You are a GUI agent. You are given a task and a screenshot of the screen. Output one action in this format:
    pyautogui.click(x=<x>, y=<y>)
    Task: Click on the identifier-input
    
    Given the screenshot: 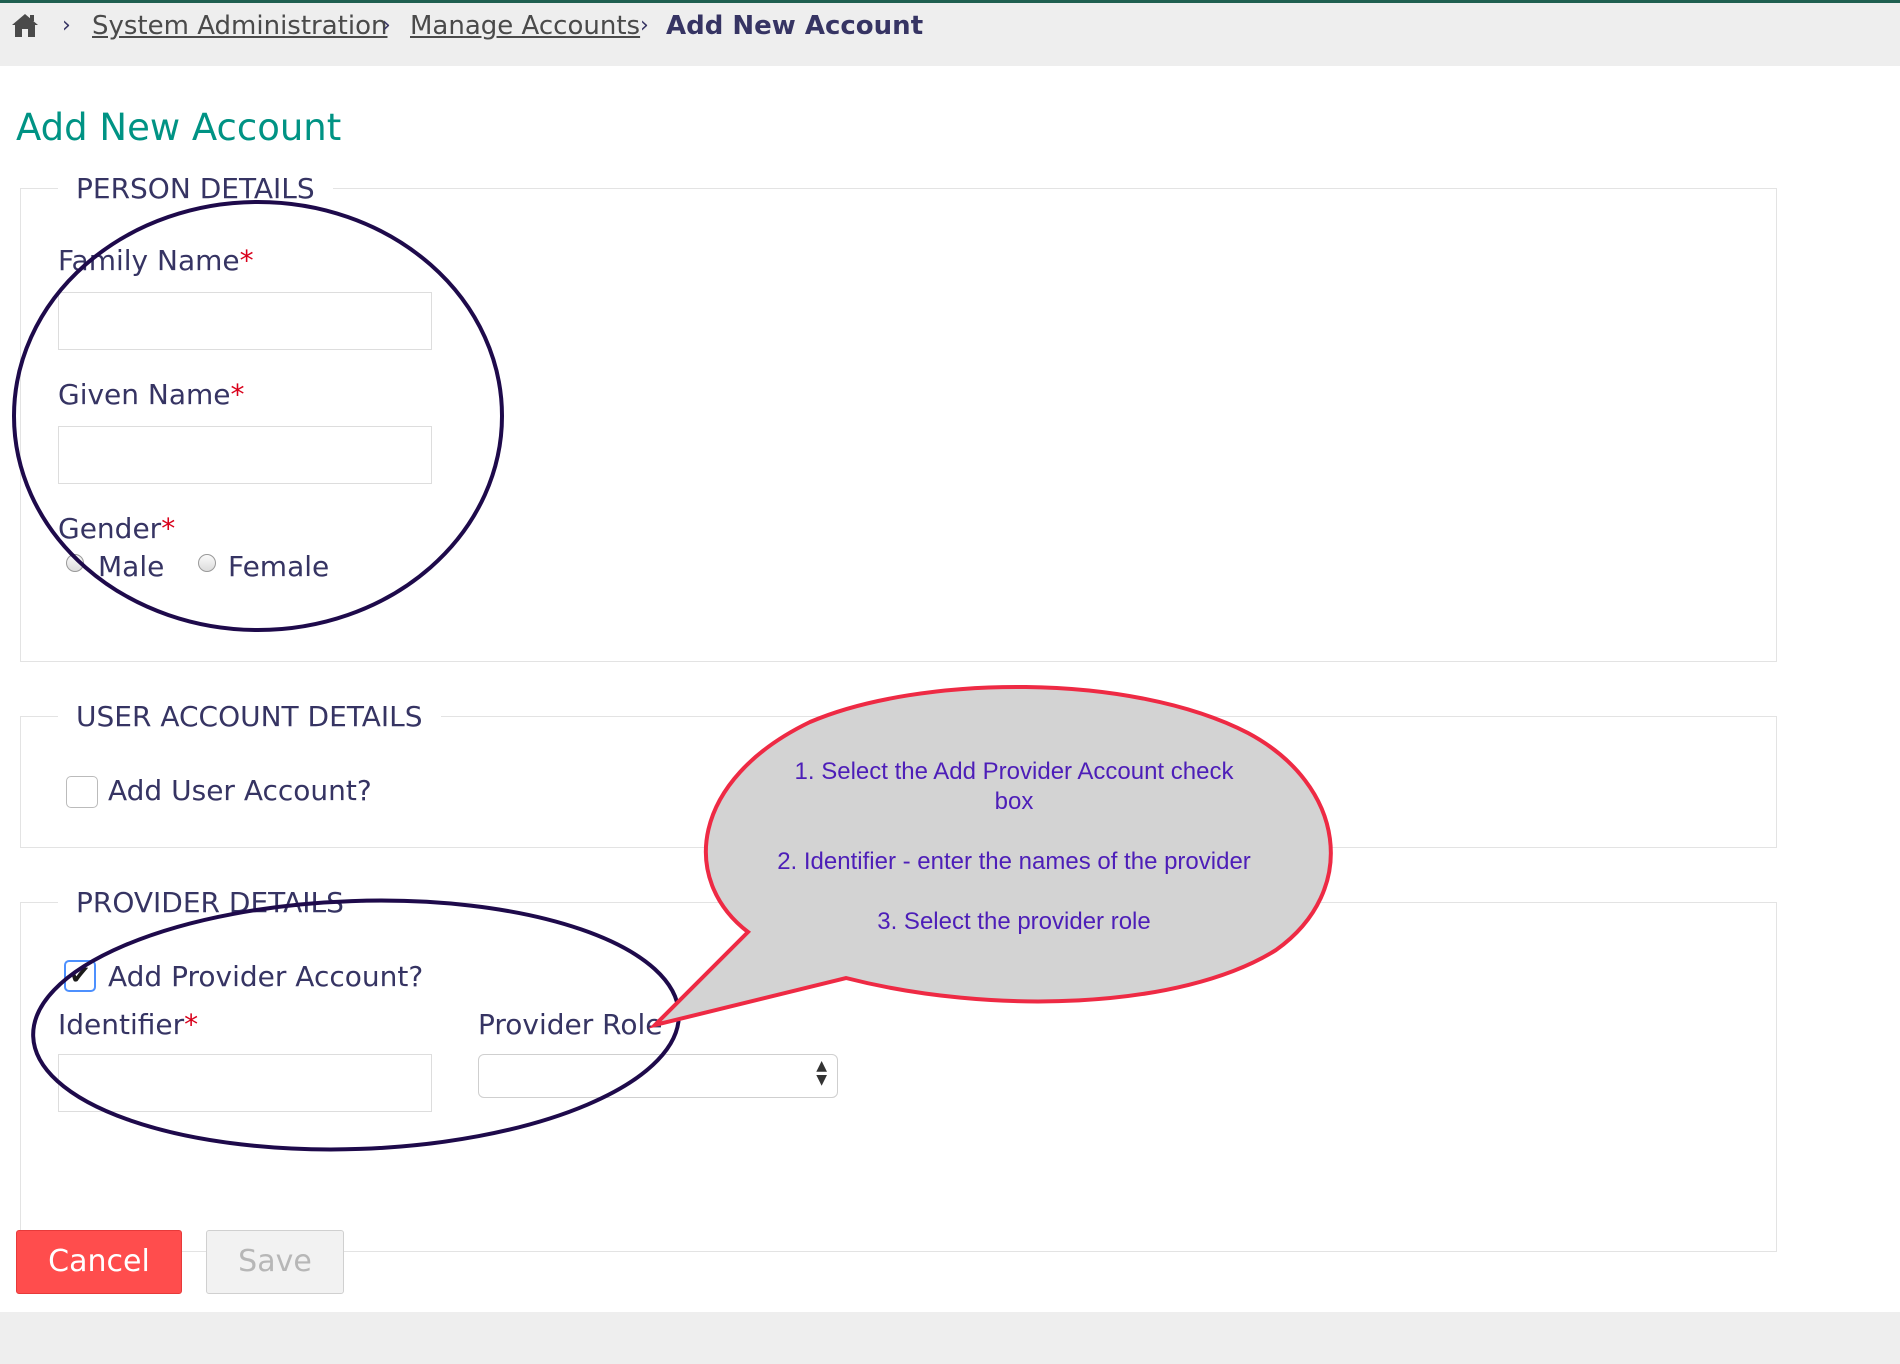 What is the action you would take?
    pyautogui.click(x=245, y=1083)
    